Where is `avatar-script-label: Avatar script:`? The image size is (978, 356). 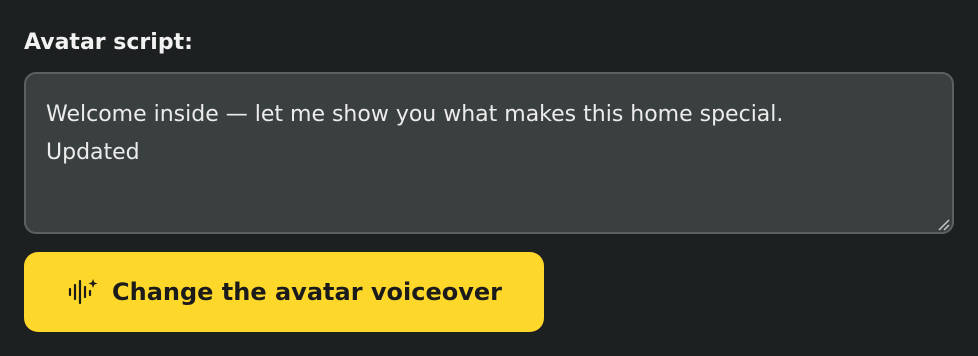
avatar-script-label: Avatar script: is located at coordinates (108, 42).